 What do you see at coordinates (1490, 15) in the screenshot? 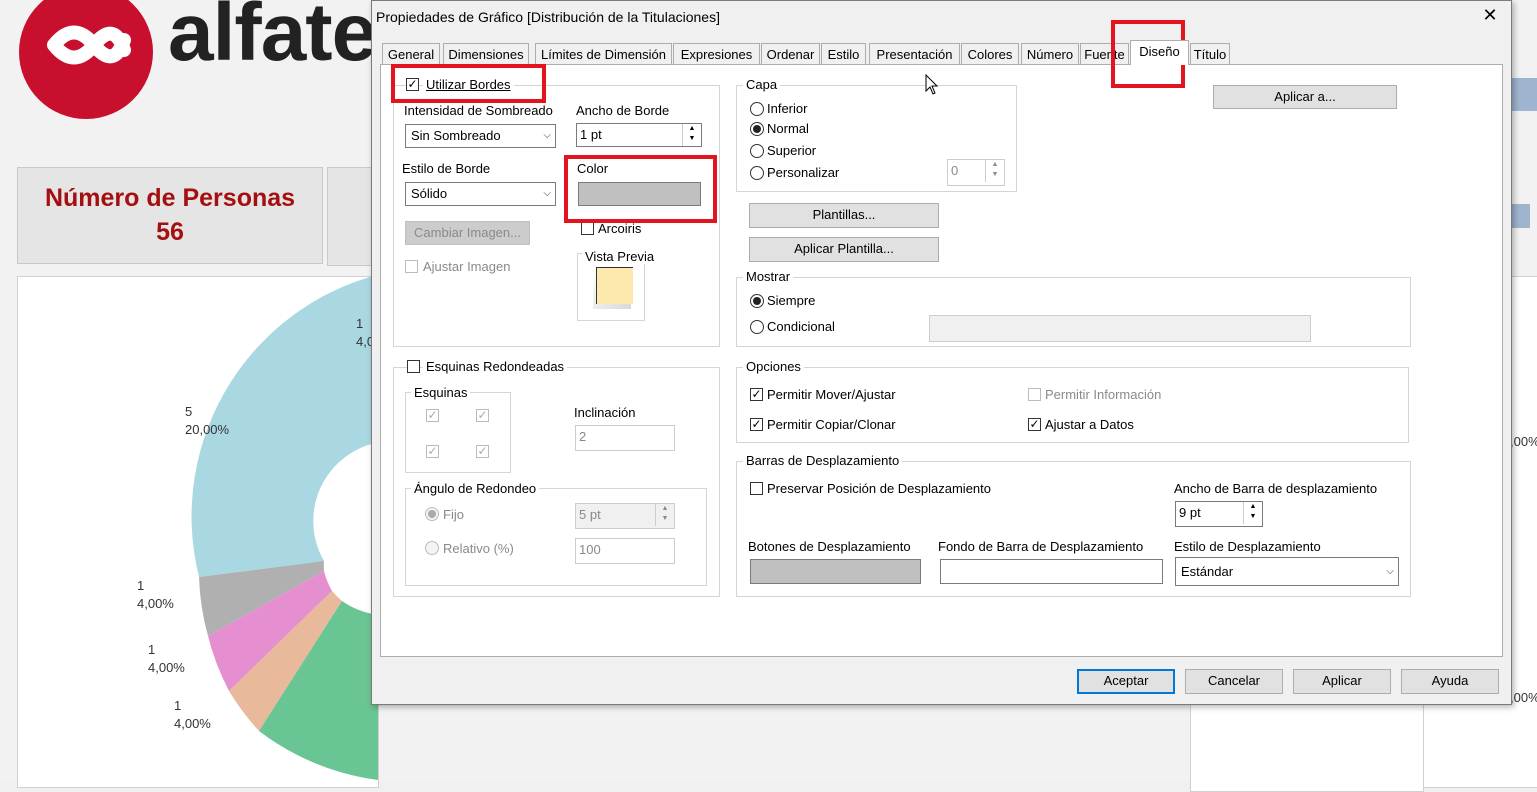
I see `close-icon: ✕` at bounding box center [1490, 15].